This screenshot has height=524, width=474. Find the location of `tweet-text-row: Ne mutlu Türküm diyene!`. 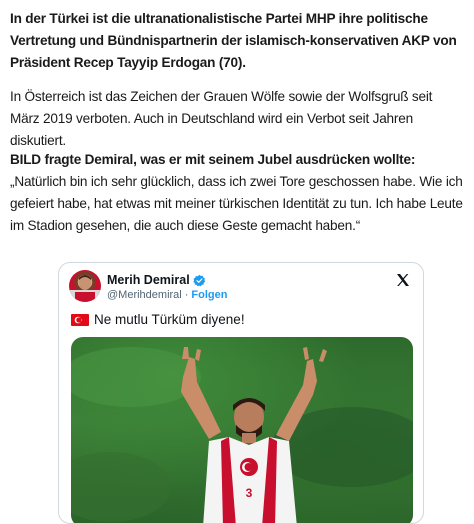

tweet-text-row: Ne mutlu Türküm diyene! is located at coordinates (158, 319).